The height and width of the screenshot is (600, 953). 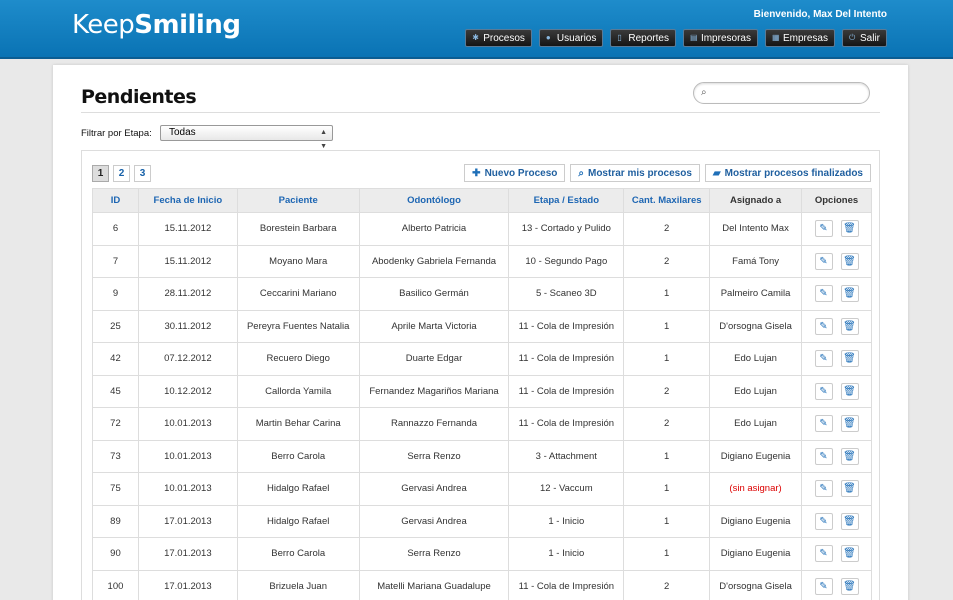 I want to click on nav-usuarios-button: ● Usuarios, so click(x=571, y=38).